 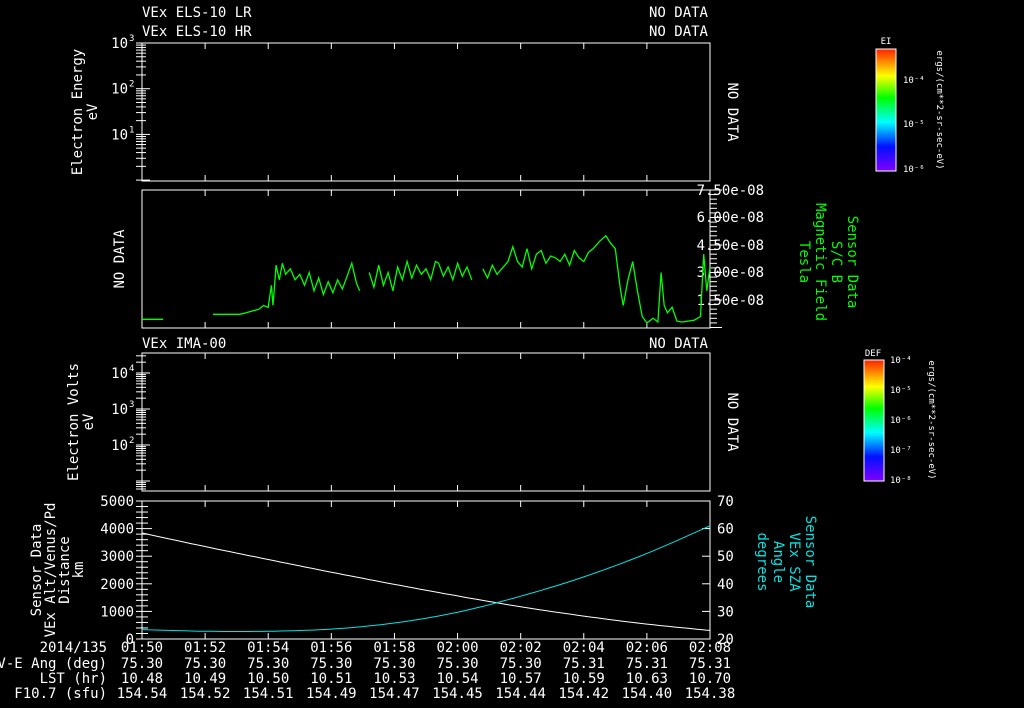 I want to click on colorbar-ei-label: 10⁻⁵, so click(x=914, y=125).